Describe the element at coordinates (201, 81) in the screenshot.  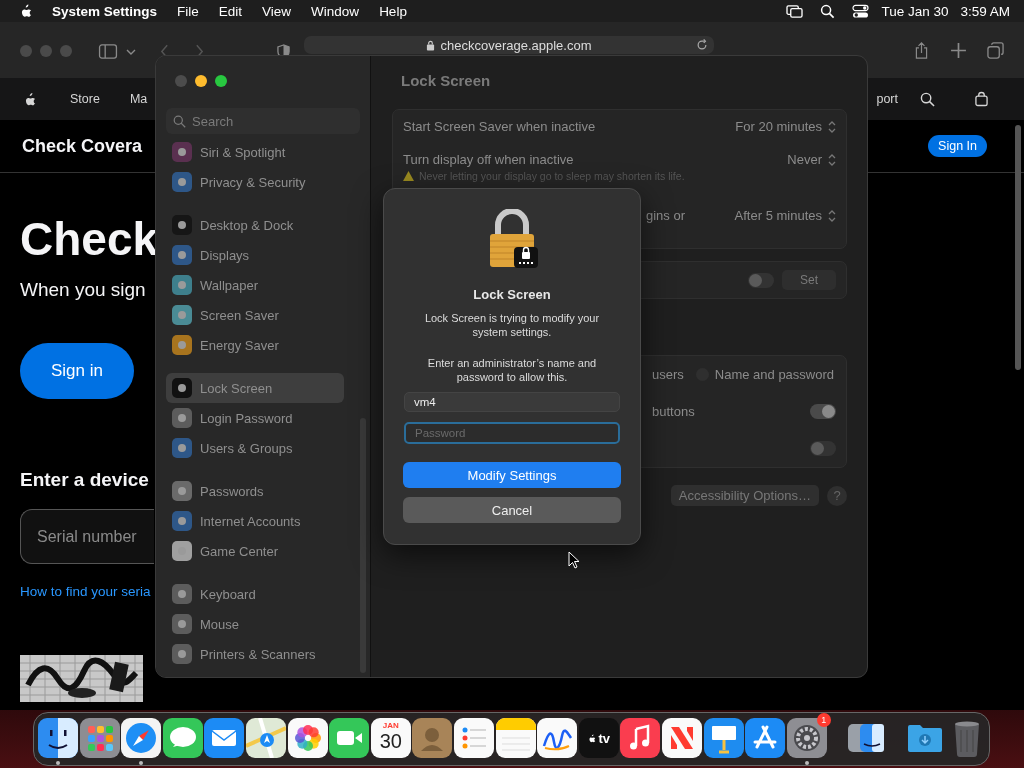
I see `window-minimize-button` at that location.